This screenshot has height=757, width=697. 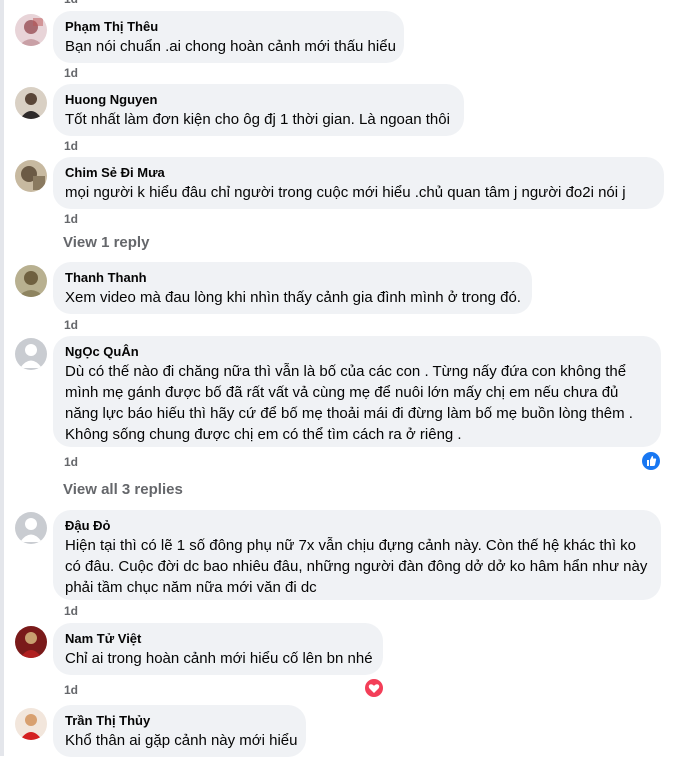 What do you see at coordinates (123, 490) in the screenshot?
I see `view-replies-link: View all 3 replies` at bounding box center [123, 490].